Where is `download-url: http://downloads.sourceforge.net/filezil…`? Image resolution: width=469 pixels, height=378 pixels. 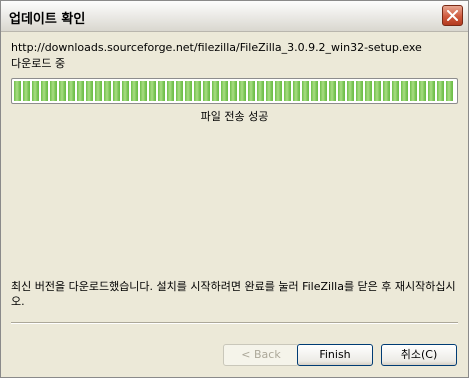 download-url: http://downloads.sourceforge.net/filezil… is located at coordinates (216, 47).